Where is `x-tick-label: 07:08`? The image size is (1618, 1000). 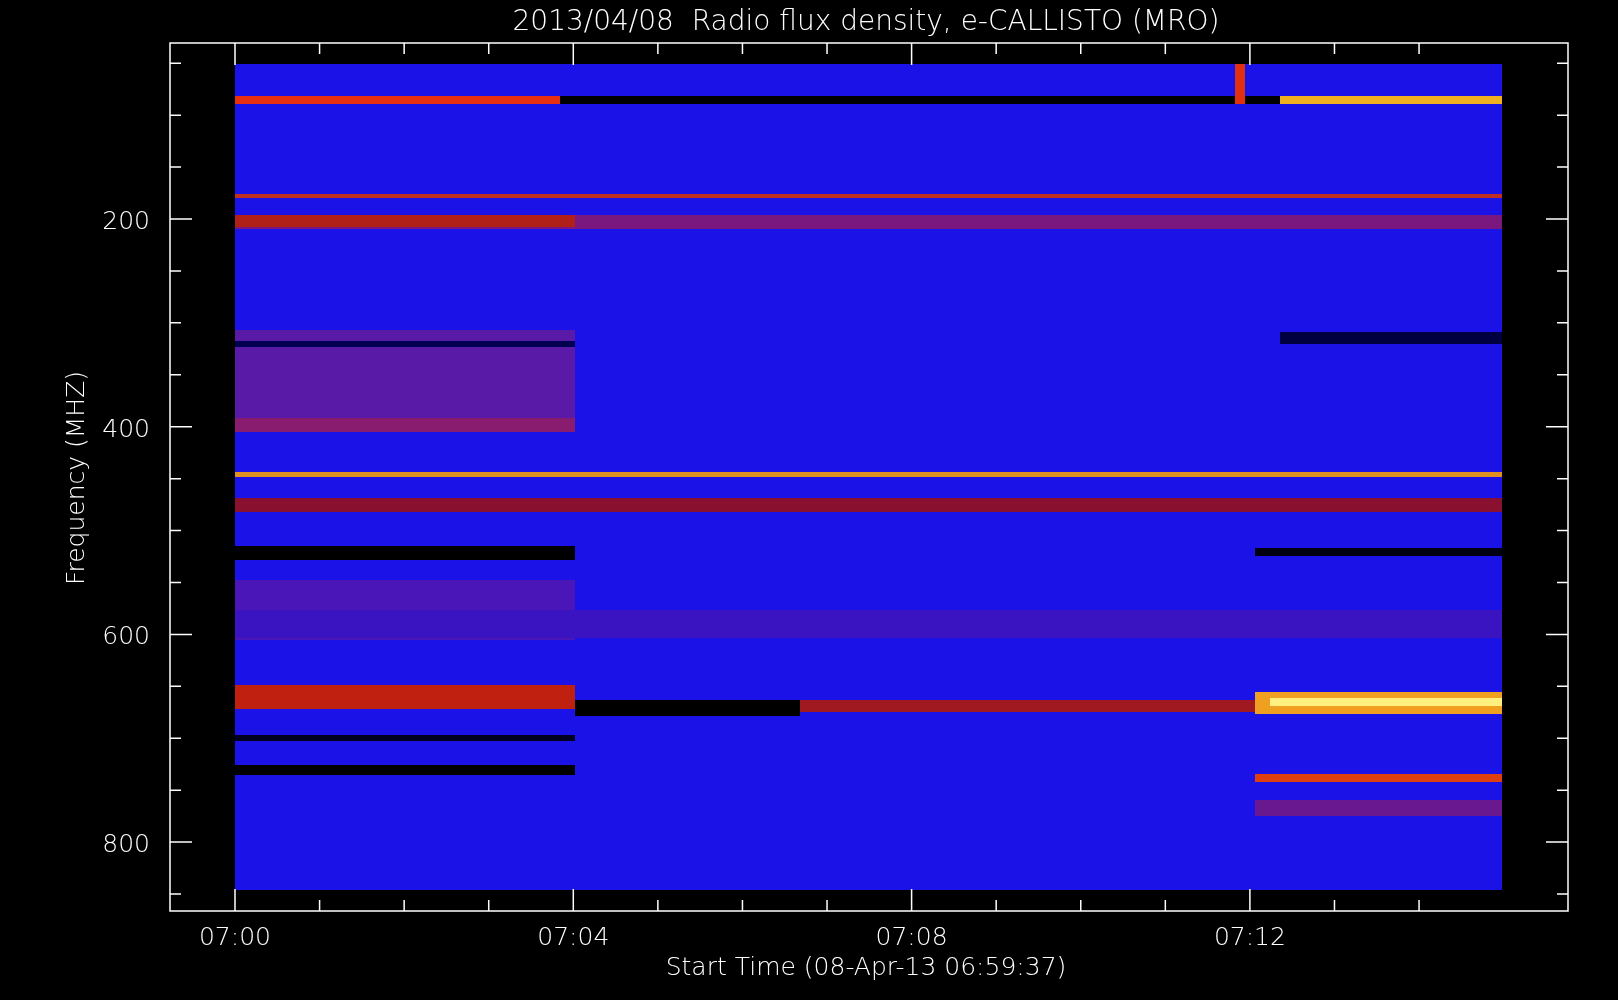
x-tick-label: 07:08 is located at coordinates (911, 936).